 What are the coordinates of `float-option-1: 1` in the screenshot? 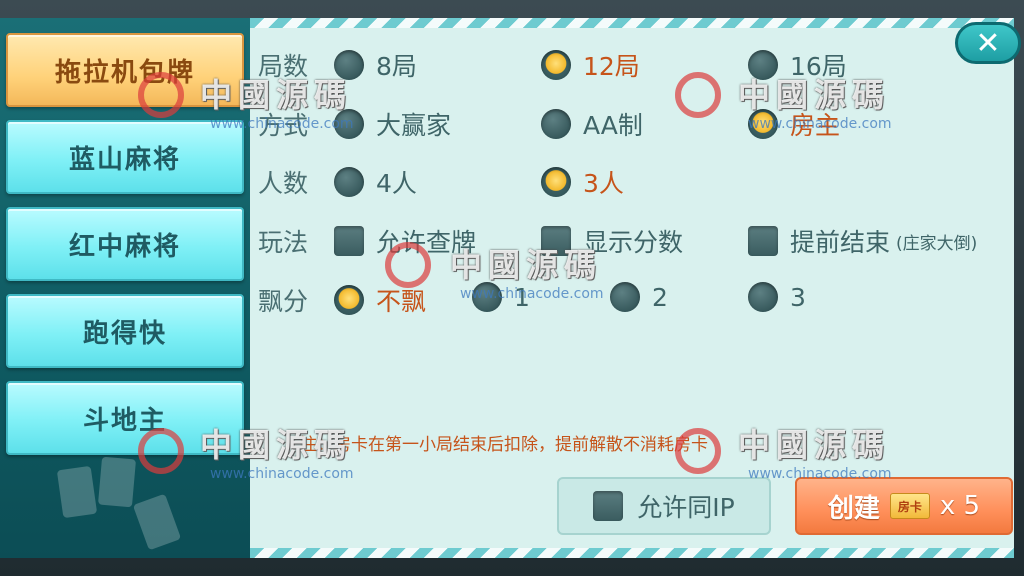 It's located at (501, 297).